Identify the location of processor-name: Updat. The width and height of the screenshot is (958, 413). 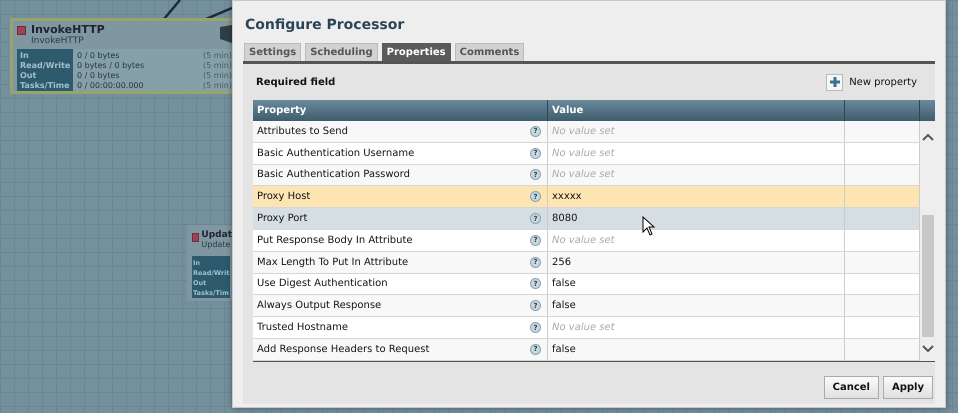
(216, 235).